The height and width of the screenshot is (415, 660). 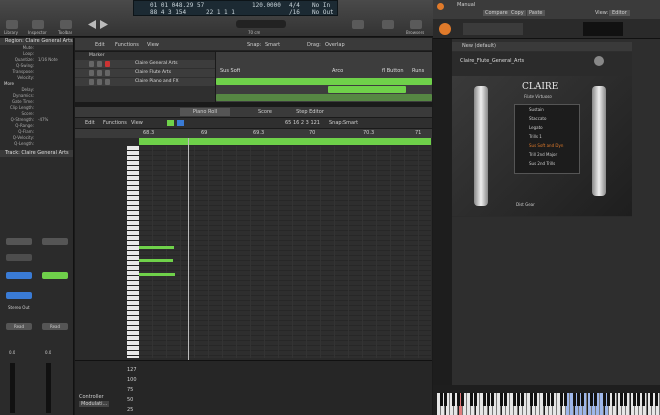 I want to click on mute-button, so click(x=91, y=64).